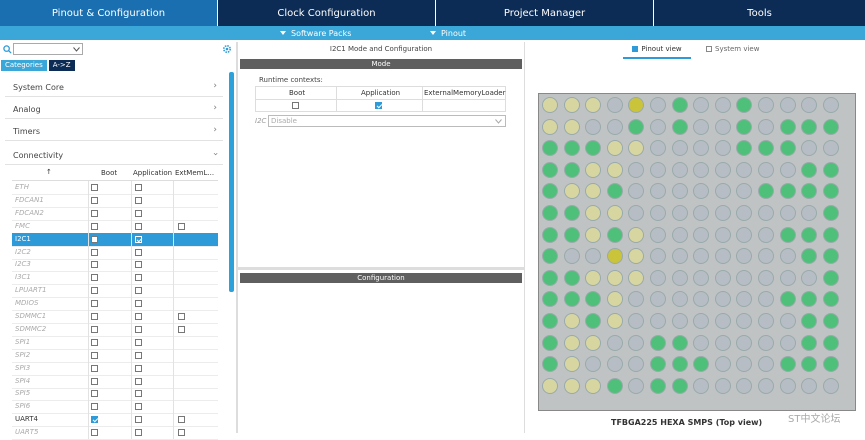  I want to click on gear-icon, so click(227, 49).